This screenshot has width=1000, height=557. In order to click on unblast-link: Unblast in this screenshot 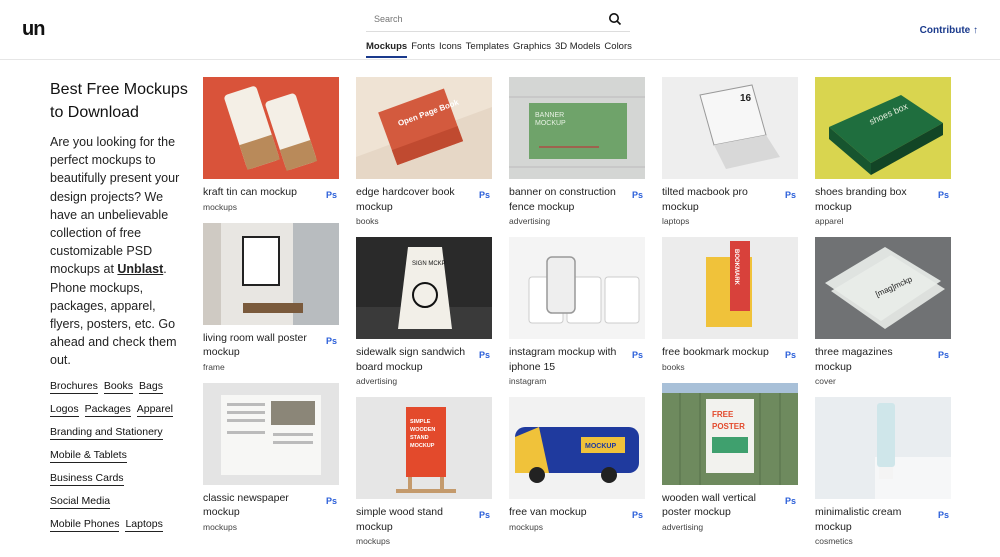, I will do `click(140, 269)`.